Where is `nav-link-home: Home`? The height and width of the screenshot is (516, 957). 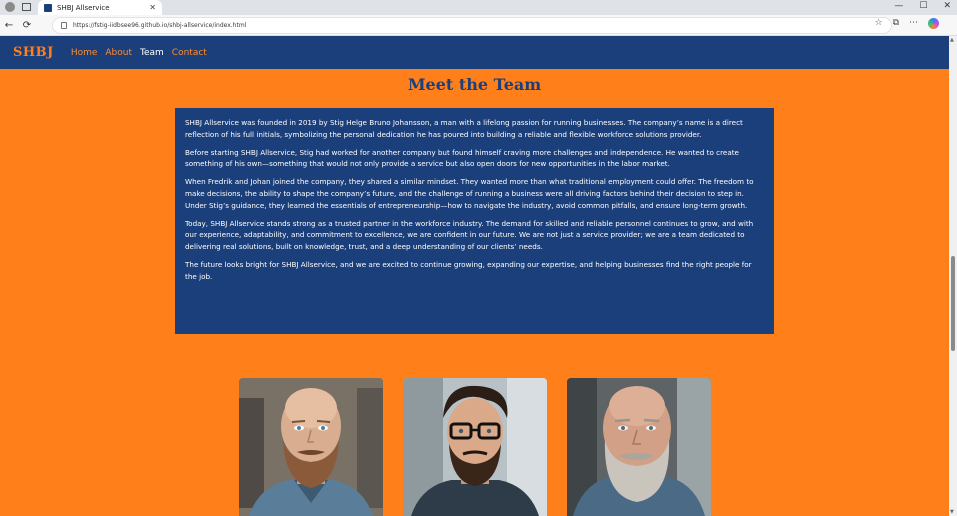
nav-link-home: Home is located at coordinates (84, 53).